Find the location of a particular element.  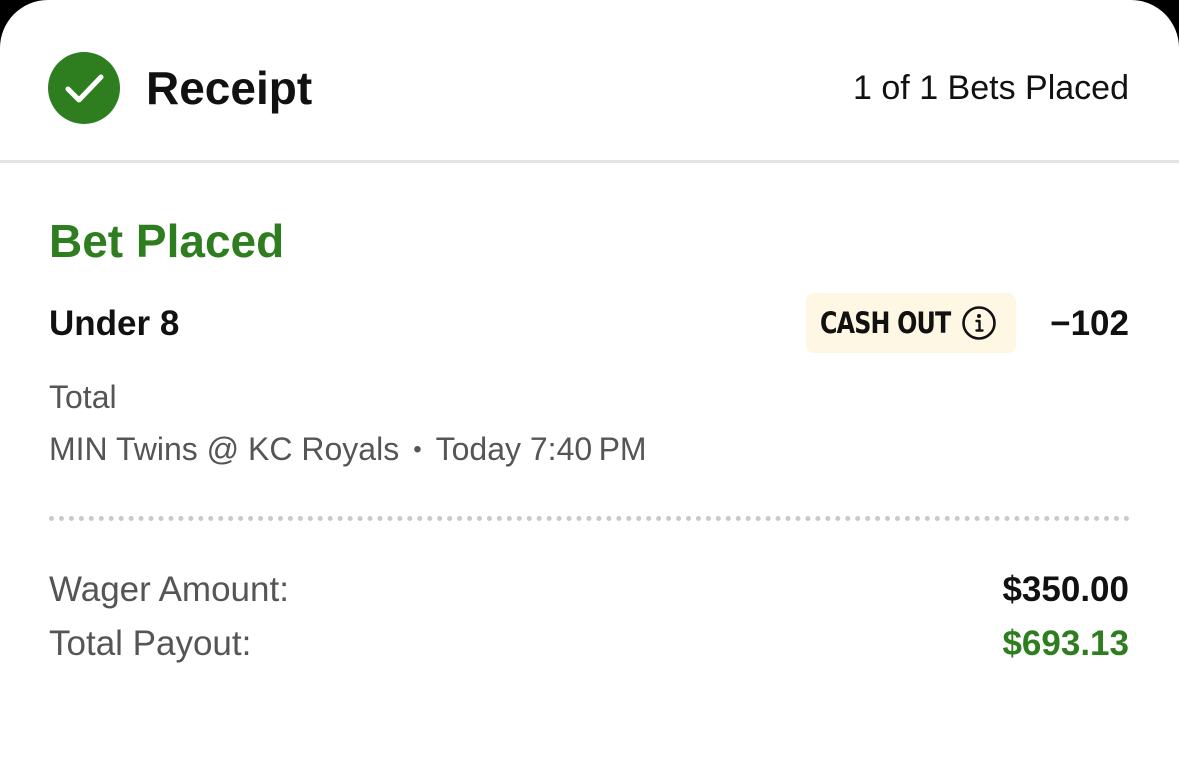

wager-amount-label: Wager Amount: is located at coordinates (169, 589).